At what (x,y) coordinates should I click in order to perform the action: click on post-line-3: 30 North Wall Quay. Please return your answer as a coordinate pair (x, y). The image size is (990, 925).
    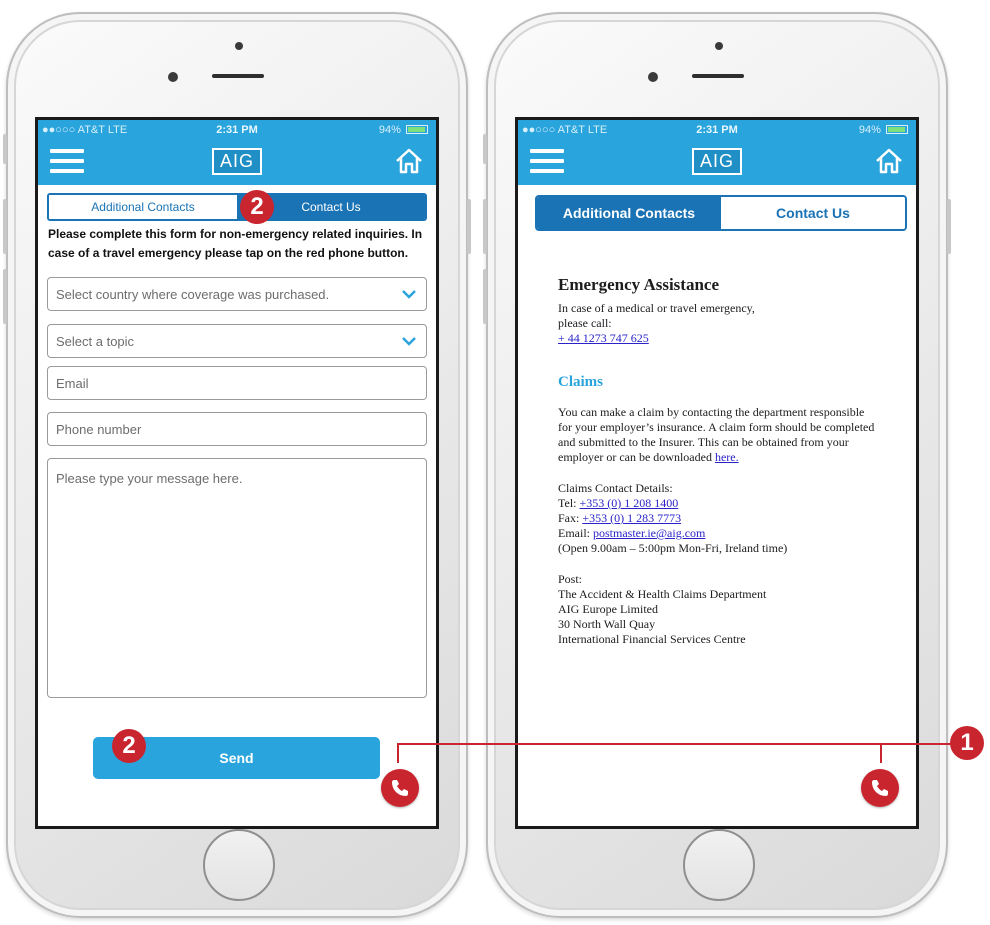
    Looking at the image, I should click on (607, 624).